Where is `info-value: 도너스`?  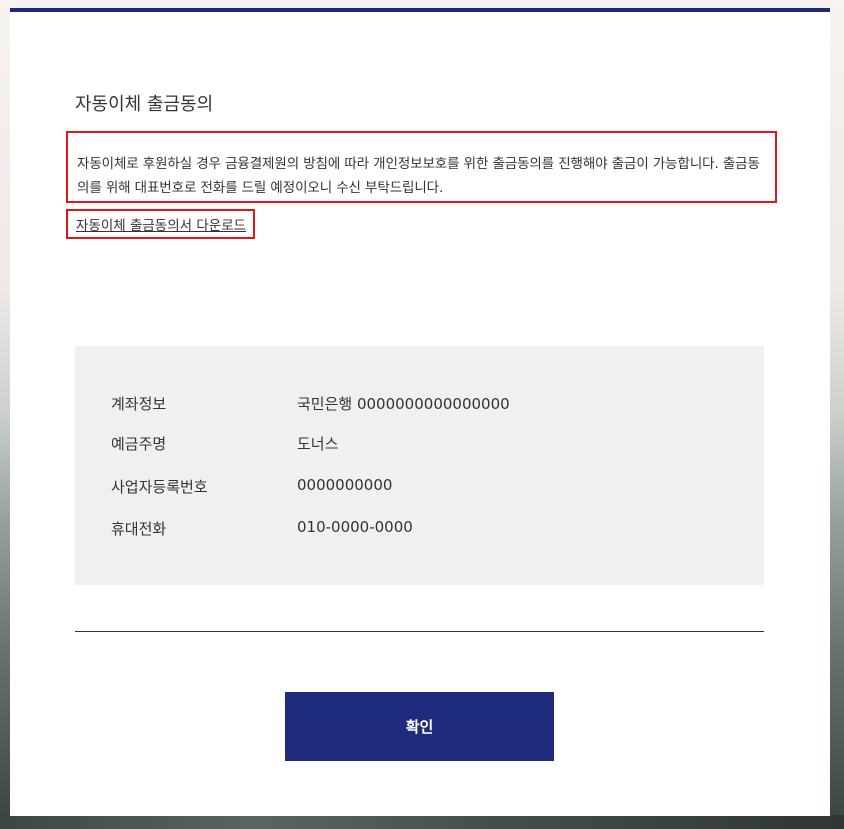
info-value: 도너스 is located at coordinates (318, 444).